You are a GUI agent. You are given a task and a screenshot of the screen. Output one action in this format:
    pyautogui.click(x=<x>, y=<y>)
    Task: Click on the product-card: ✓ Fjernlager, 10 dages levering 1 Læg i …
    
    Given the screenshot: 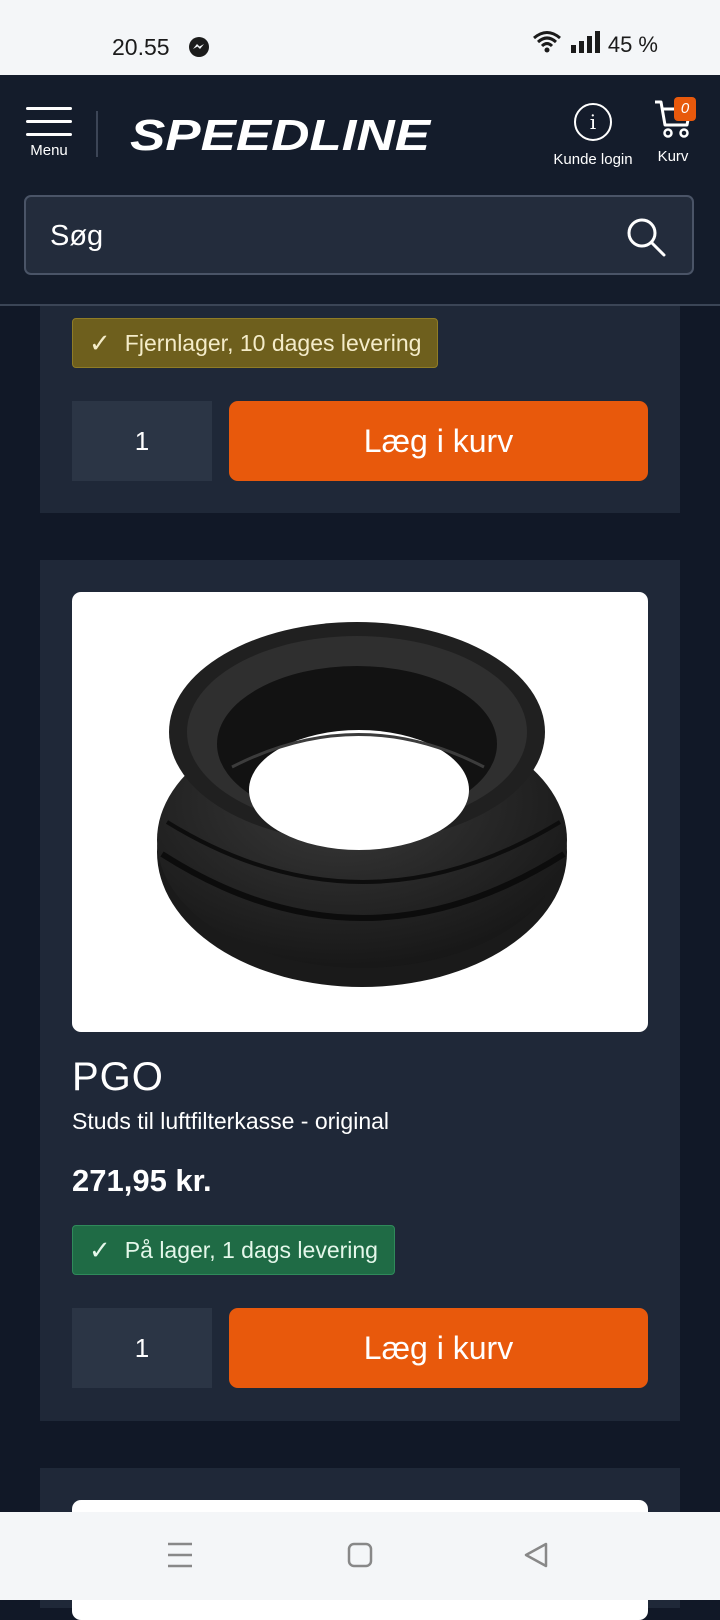 What is the action you would take?
    pyautogui.click(x=360, y=409)
    